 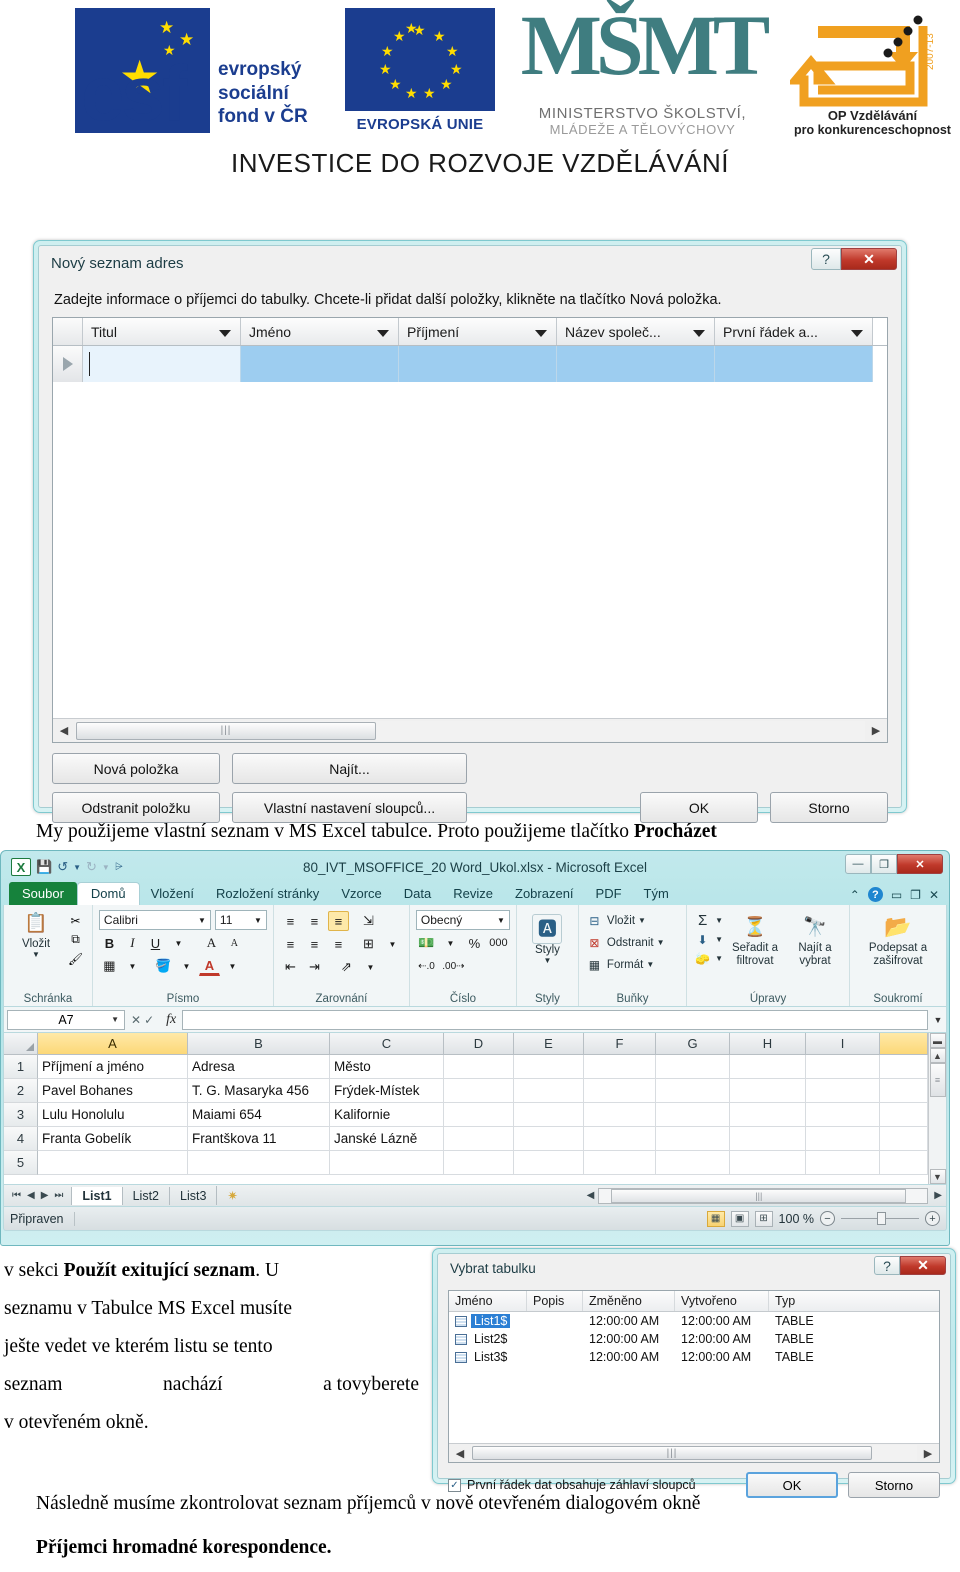 I want to click on column-header-g: G, so click(x=693, y=1044).